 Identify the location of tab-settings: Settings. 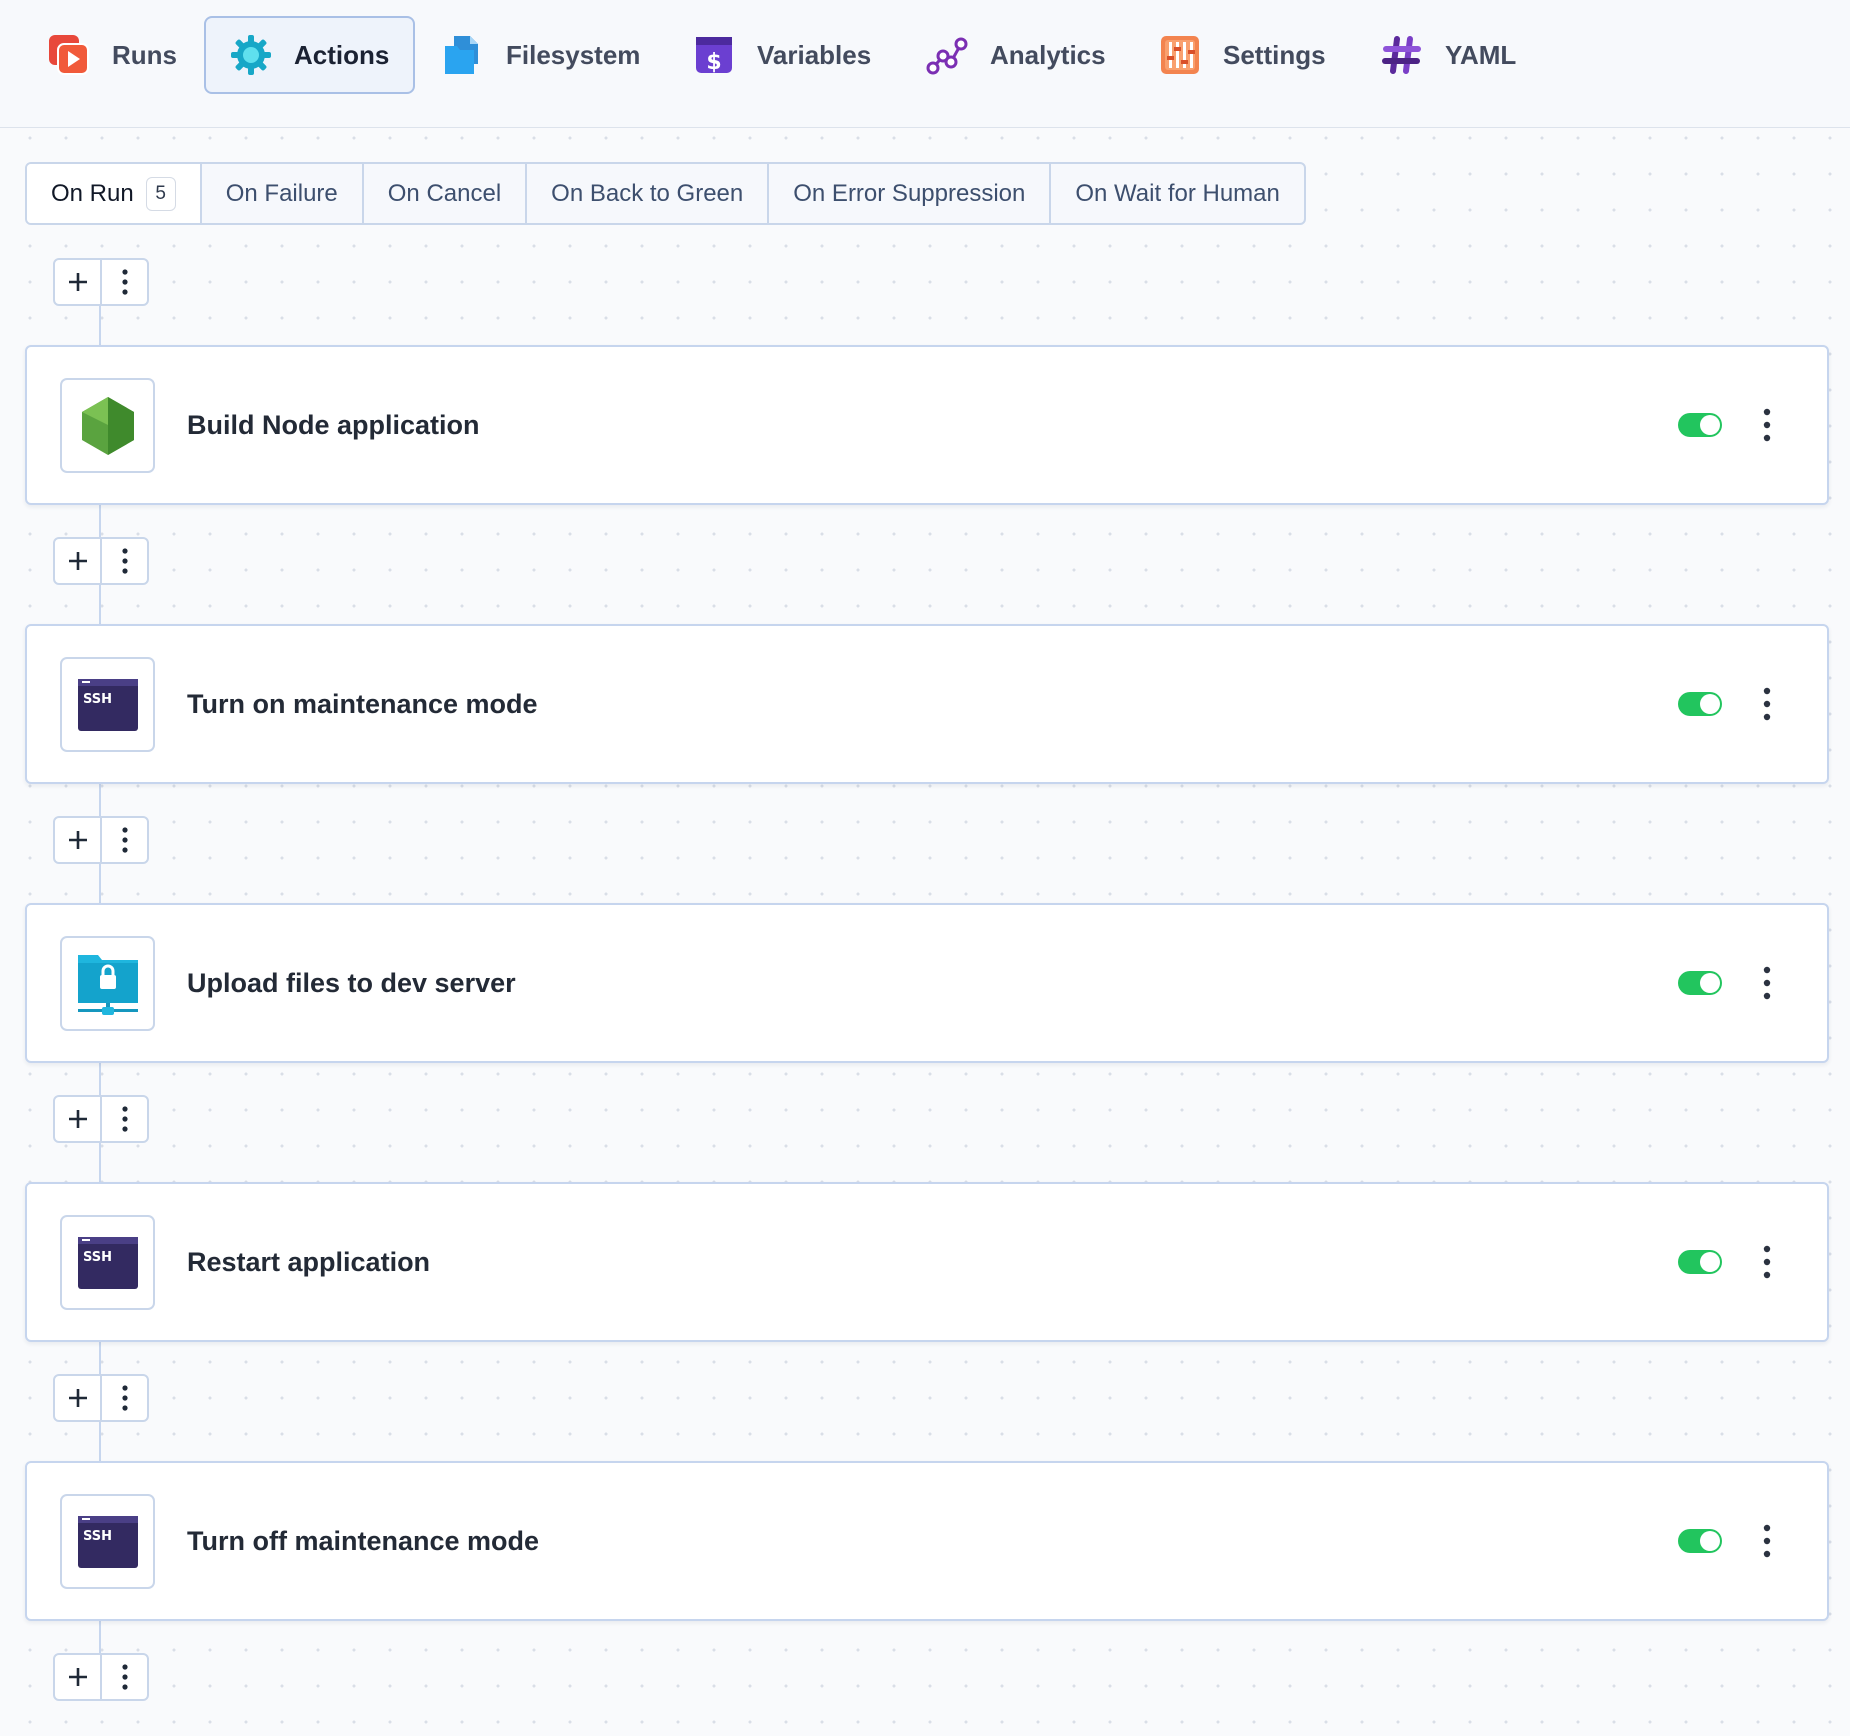
(1242, 55).